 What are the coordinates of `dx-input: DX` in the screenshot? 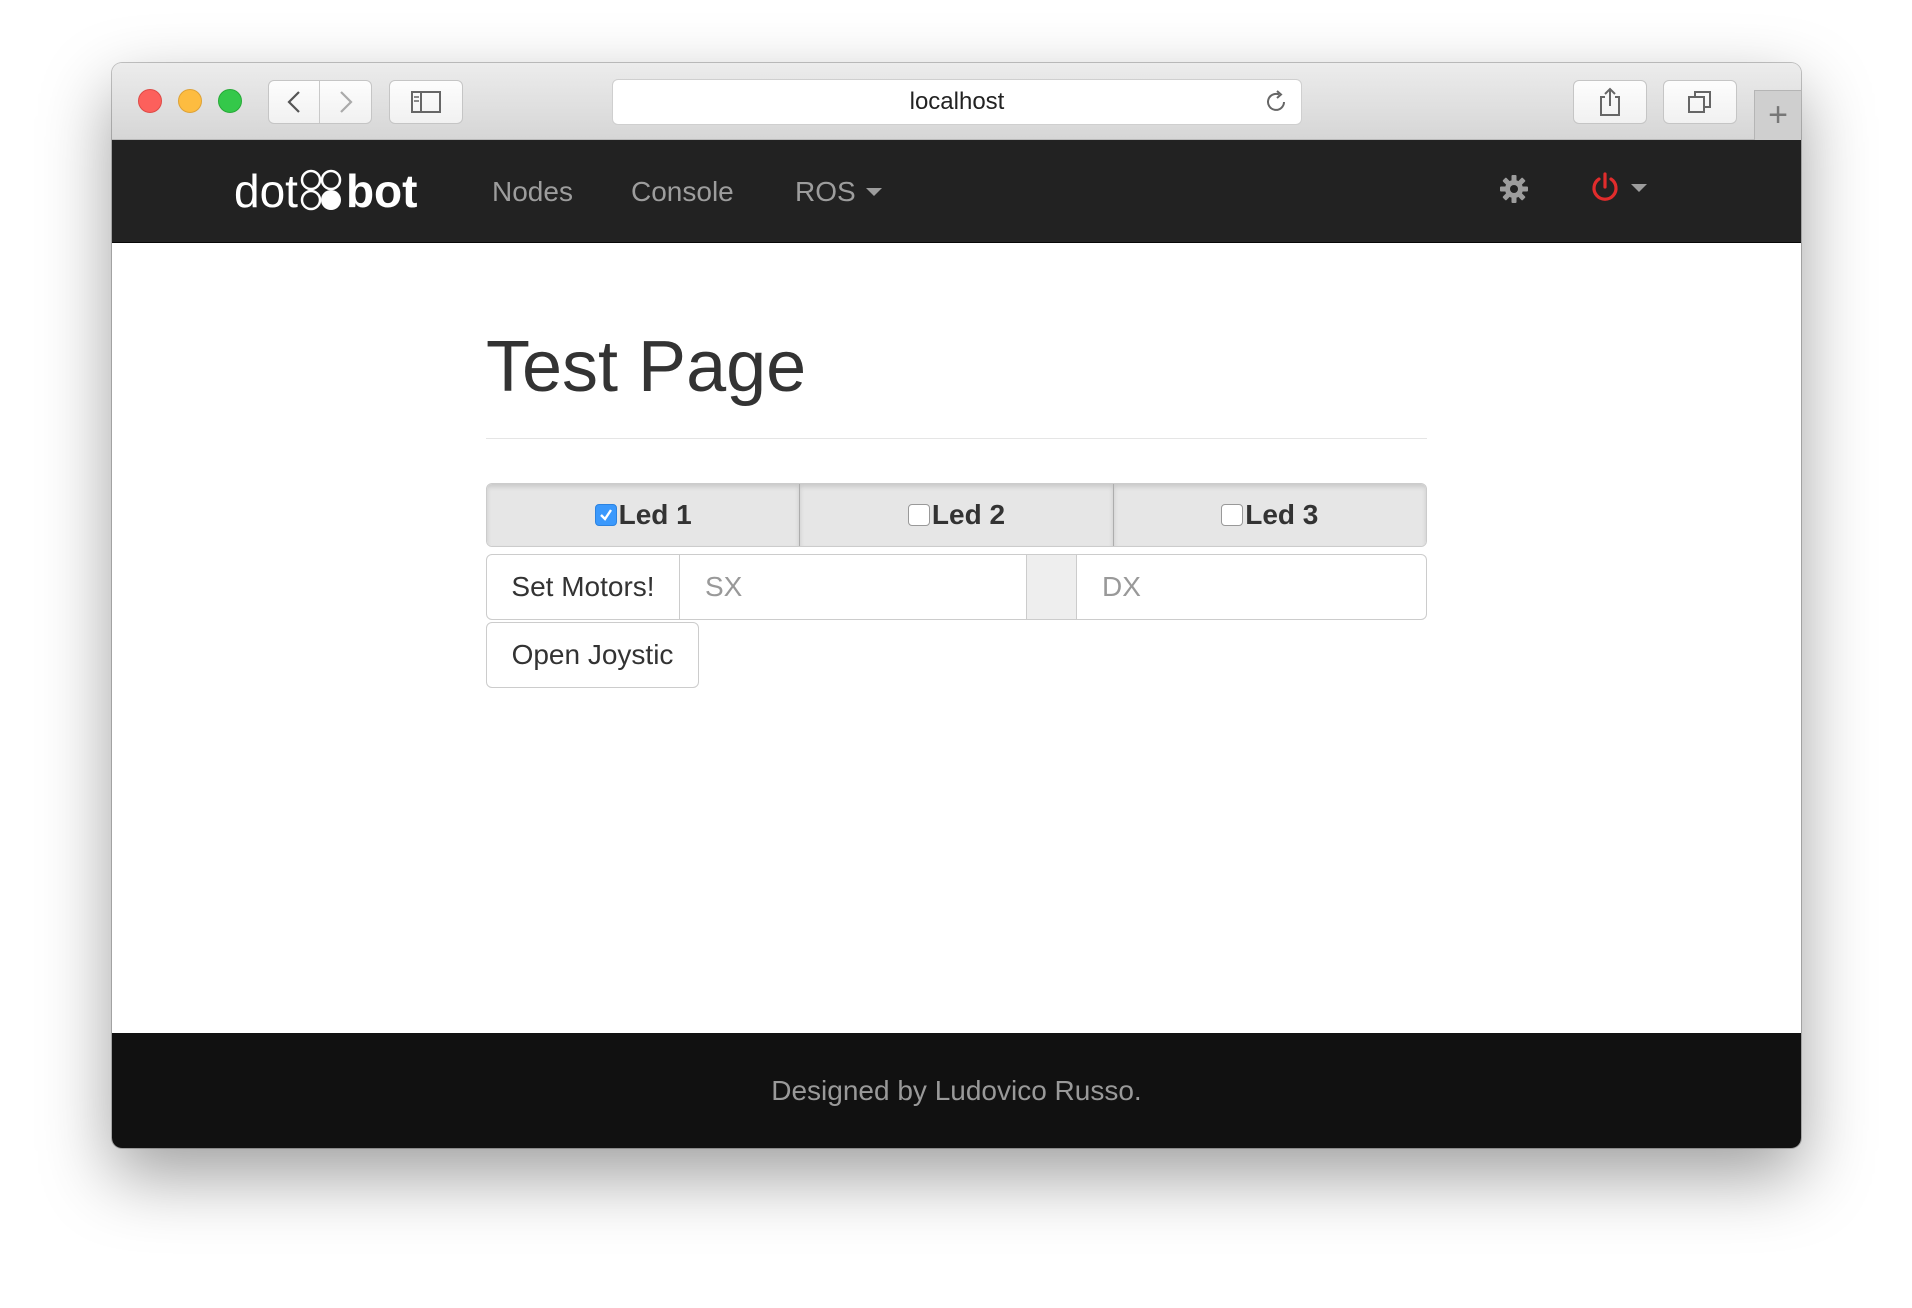 It's located at (1252, 587).